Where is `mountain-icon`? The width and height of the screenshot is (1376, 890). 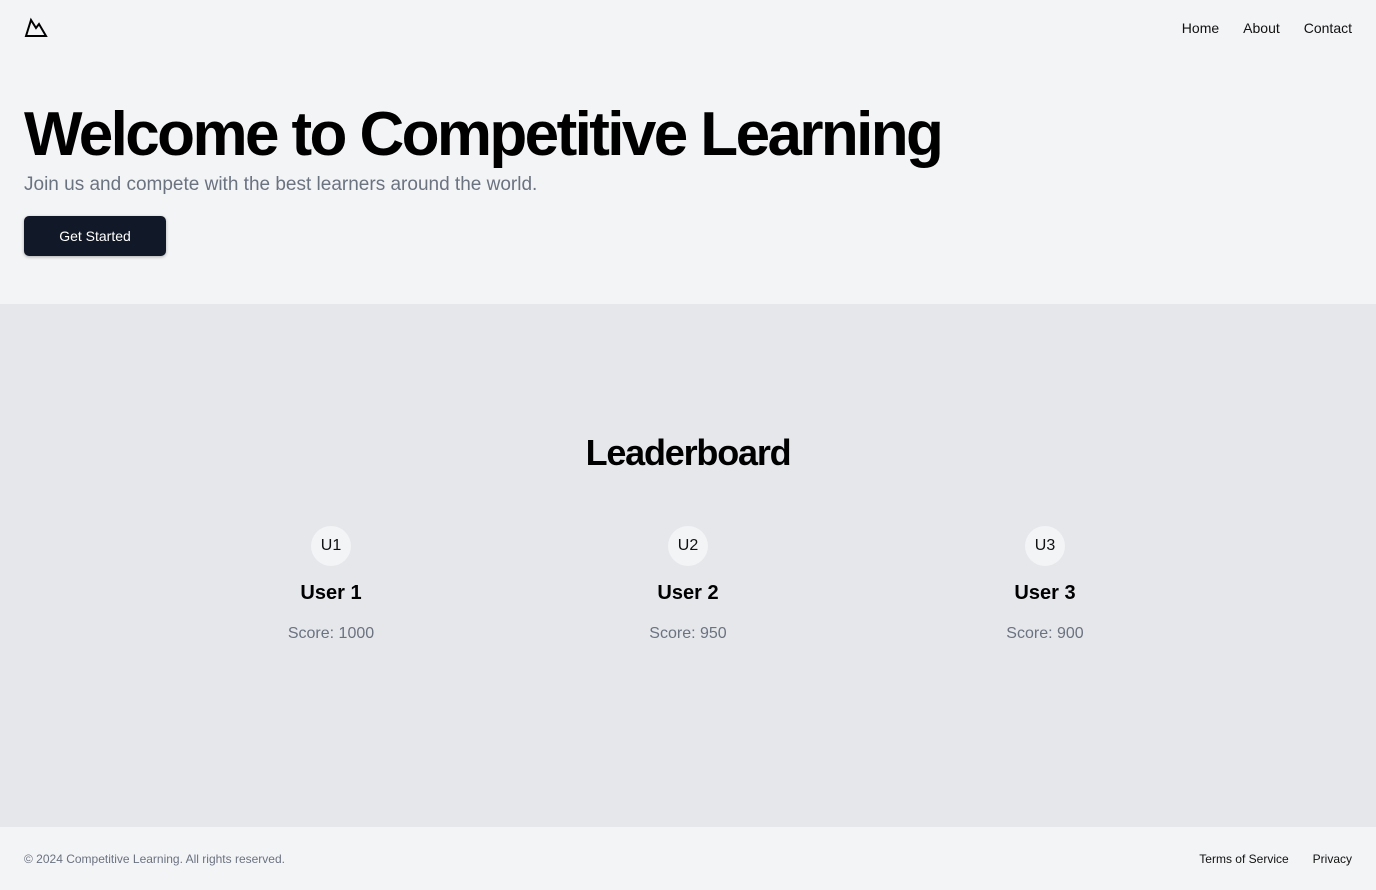
mountain-icon is located at coordinates (36, 28).